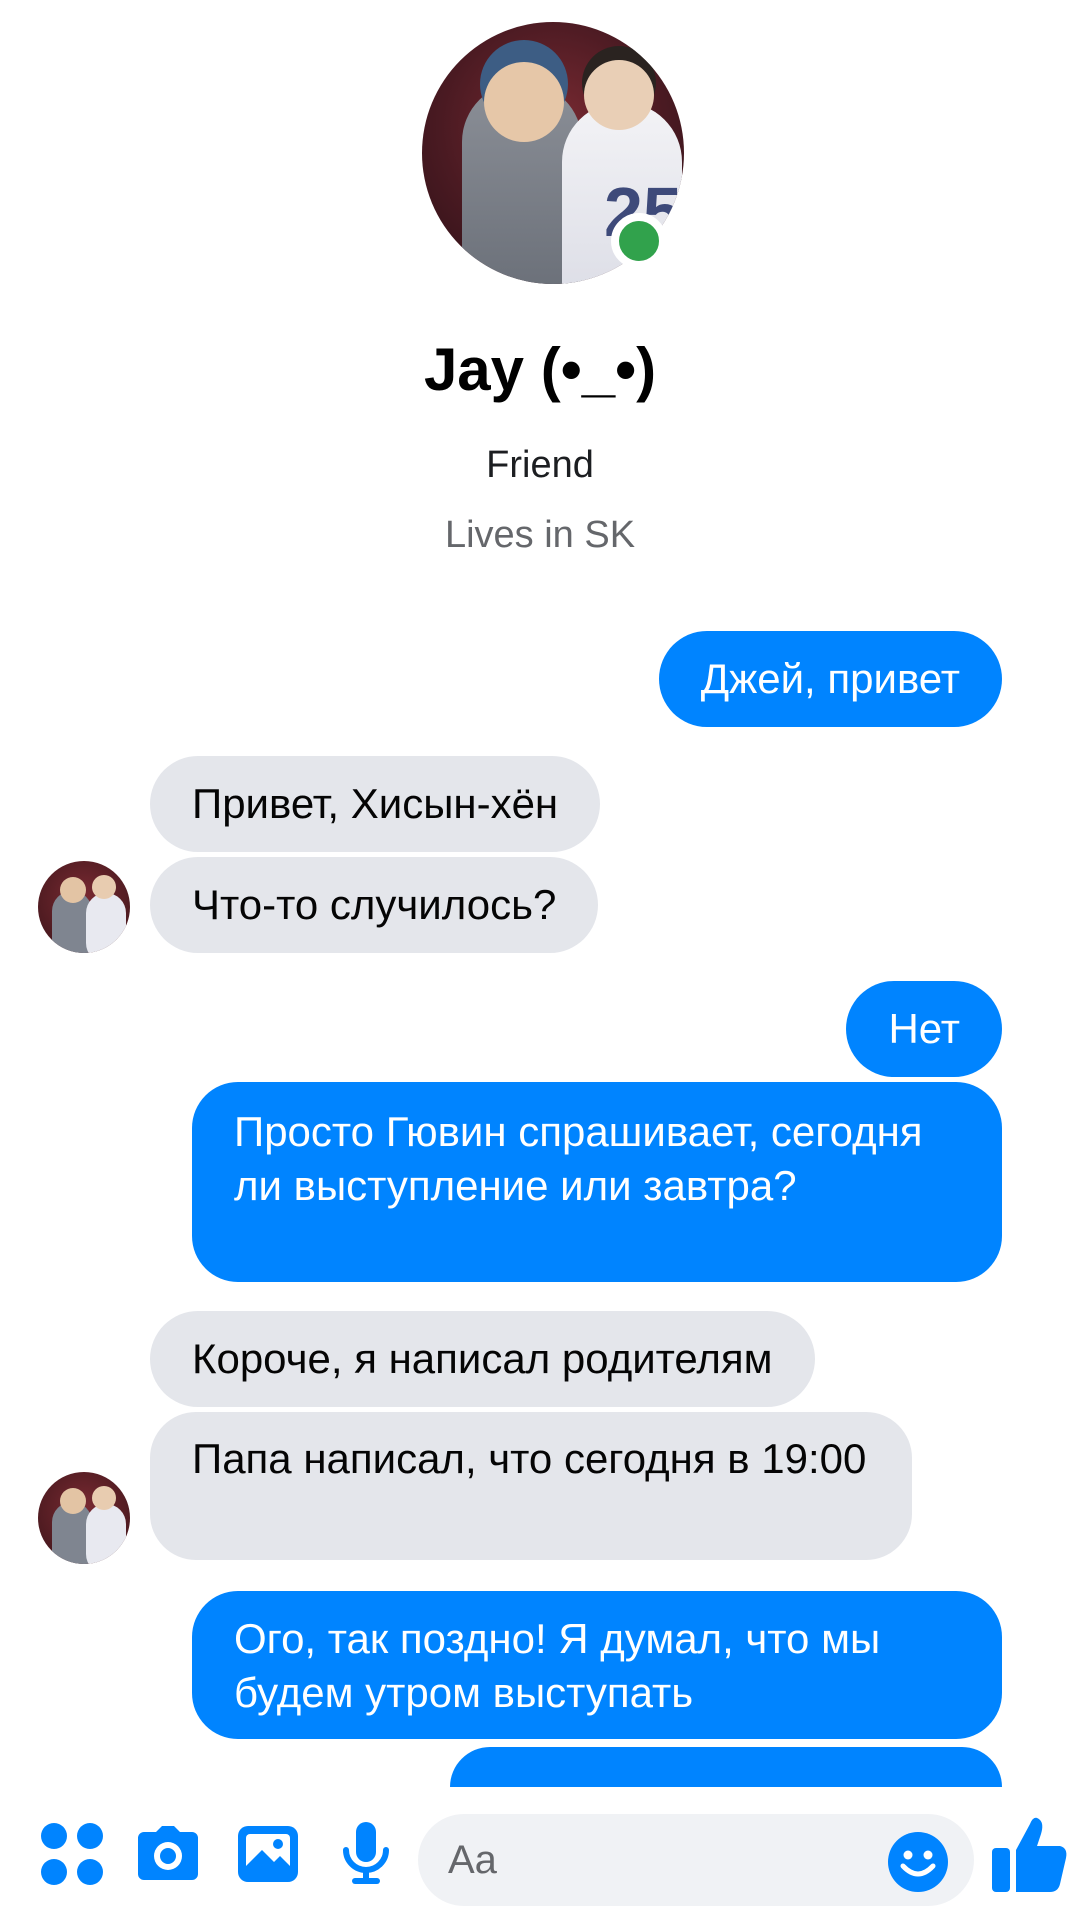  What do you see at coordinates (531, 1486) in the screenshot?
I see `message-bubble-incoming: Папа написал, что сегодня в 19:00` at bounding box center [531, 1486].